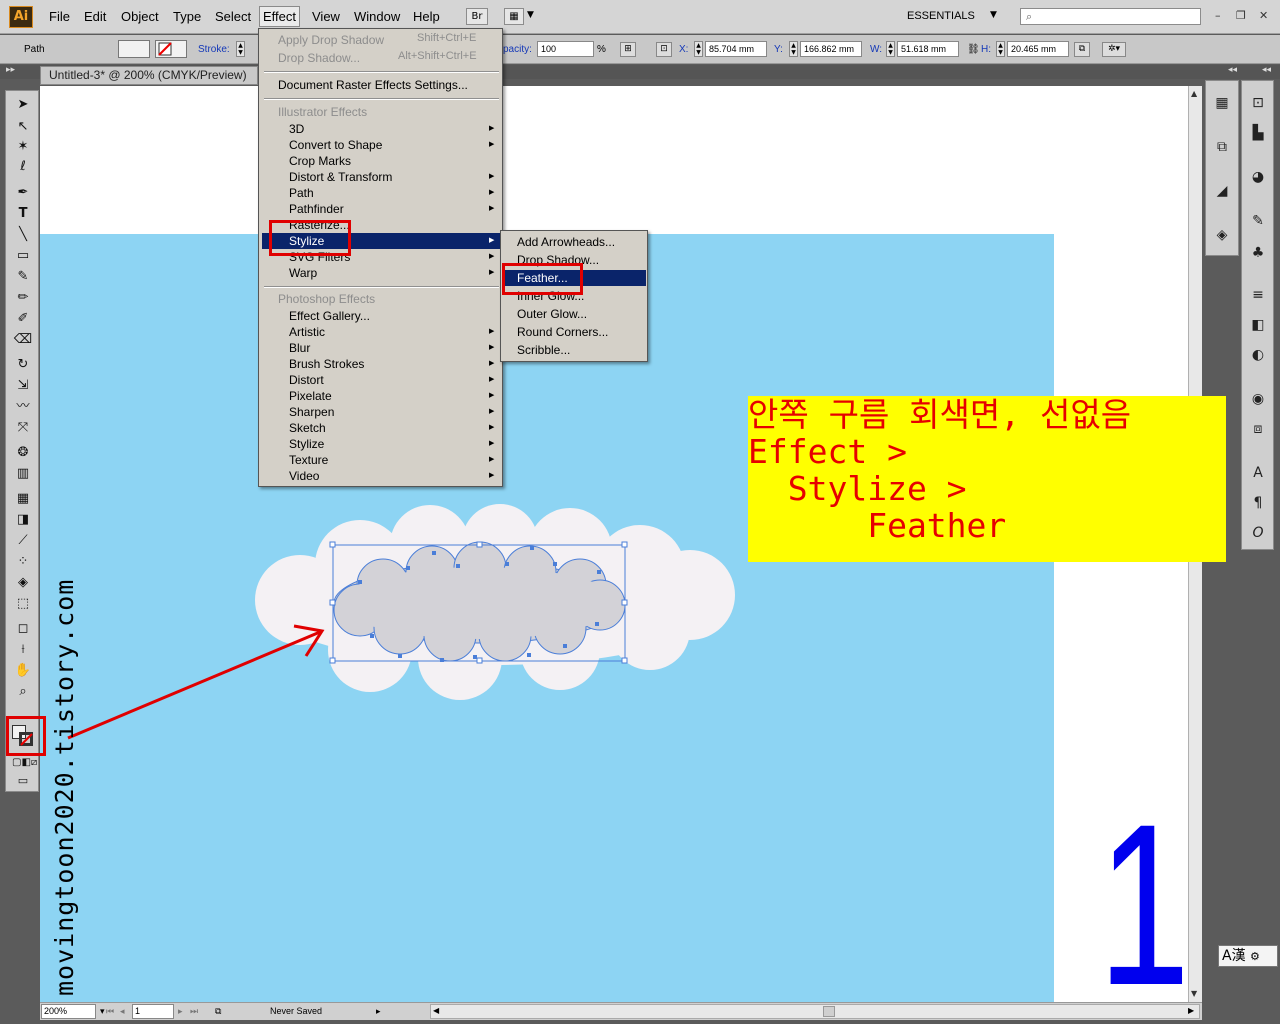 The height and width of the screenshot is (1024, 1280). Describe the element at coordinates (1222, 103) in the screenshot. I see `swatches-panel-icon: ▦` at that location.